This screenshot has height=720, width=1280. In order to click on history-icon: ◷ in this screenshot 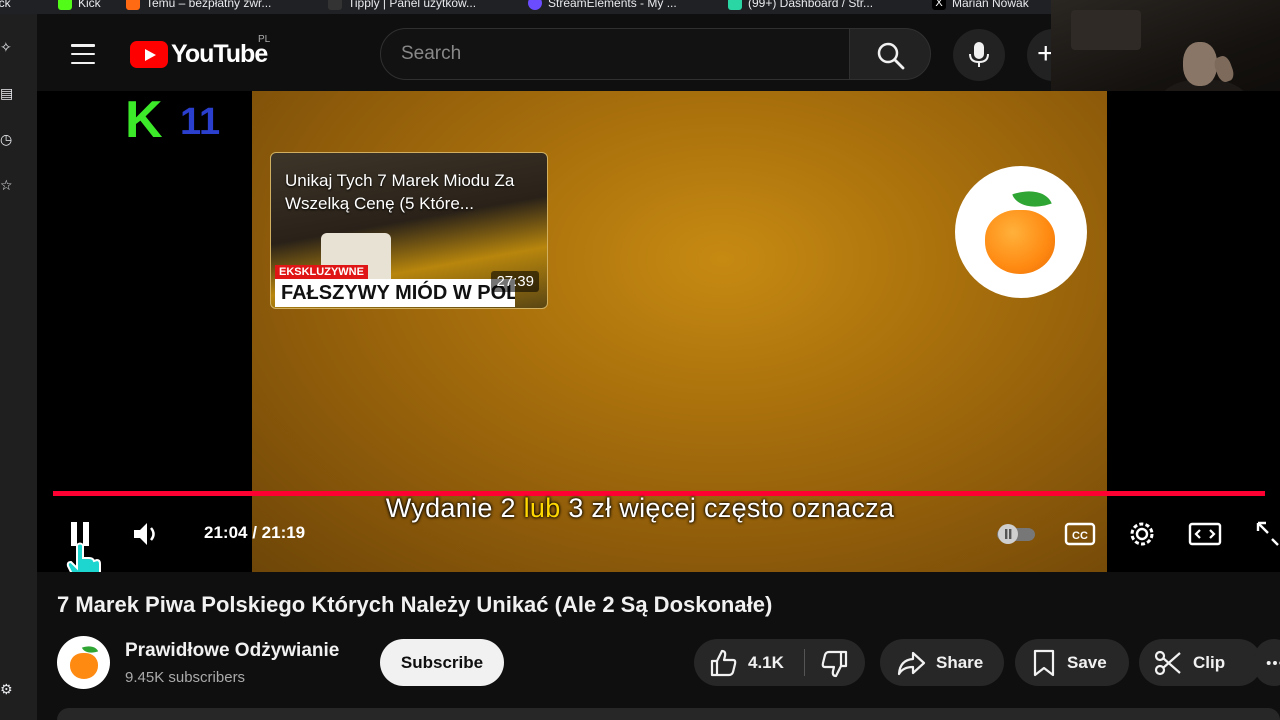, I will do `click(7, 139)`.